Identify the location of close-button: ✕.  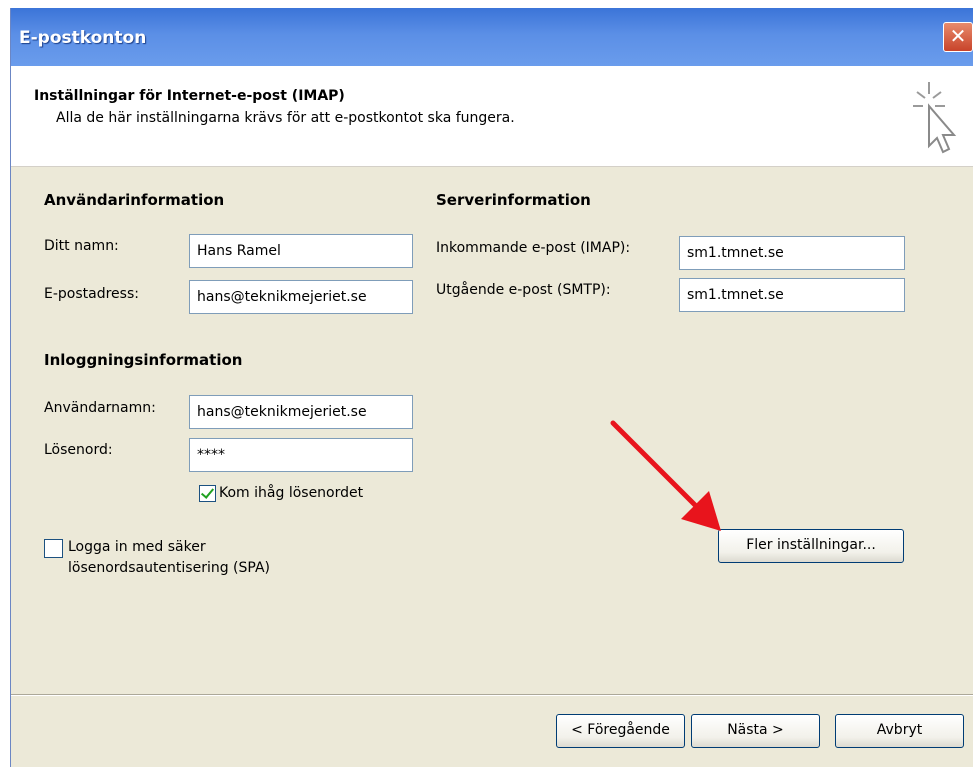
(958, 37).